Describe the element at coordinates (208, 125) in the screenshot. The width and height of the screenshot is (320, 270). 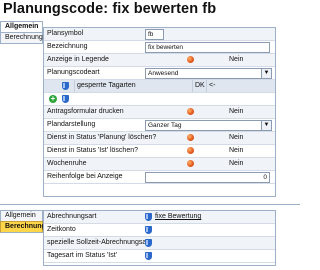
I see `plandarstellung-select: Ganzer Tag ▼` at that location.